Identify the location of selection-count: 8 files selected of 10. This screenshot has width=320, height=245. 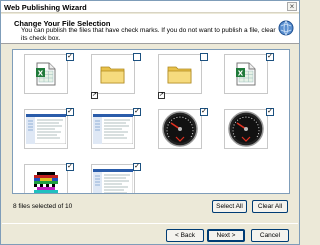
(43, 206).